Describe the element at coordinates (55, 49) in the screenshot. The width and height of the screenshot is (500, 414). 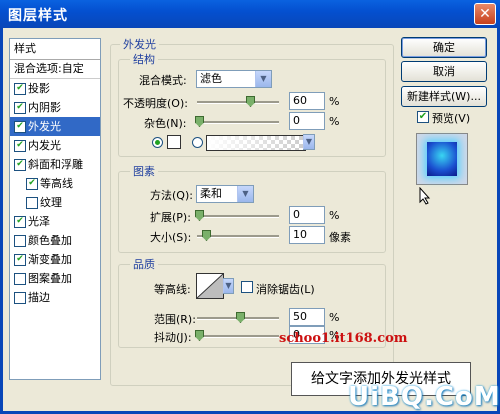
I see `styles-header: 样式` at that location.